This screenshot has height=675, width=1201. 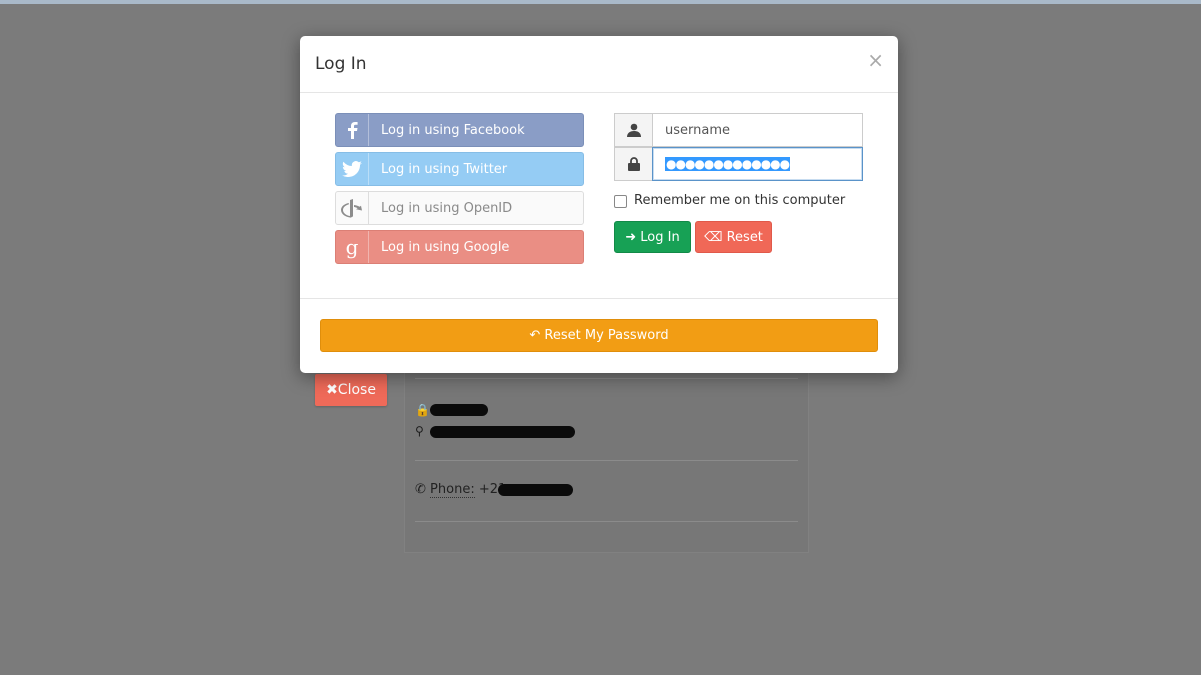 What do you see at coordinates (341, 64) in the screenshot?
I see `modal-title: Log In` at bounding box center [341, 64].